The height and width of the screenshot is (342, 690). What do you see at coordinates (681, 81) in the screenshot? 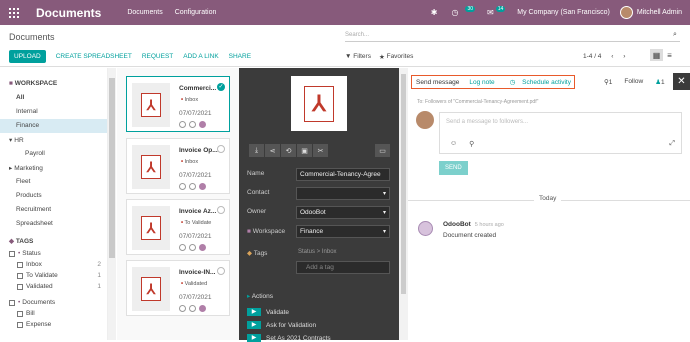
I see `close-icon: ✕` at bounding box center [681, 81].